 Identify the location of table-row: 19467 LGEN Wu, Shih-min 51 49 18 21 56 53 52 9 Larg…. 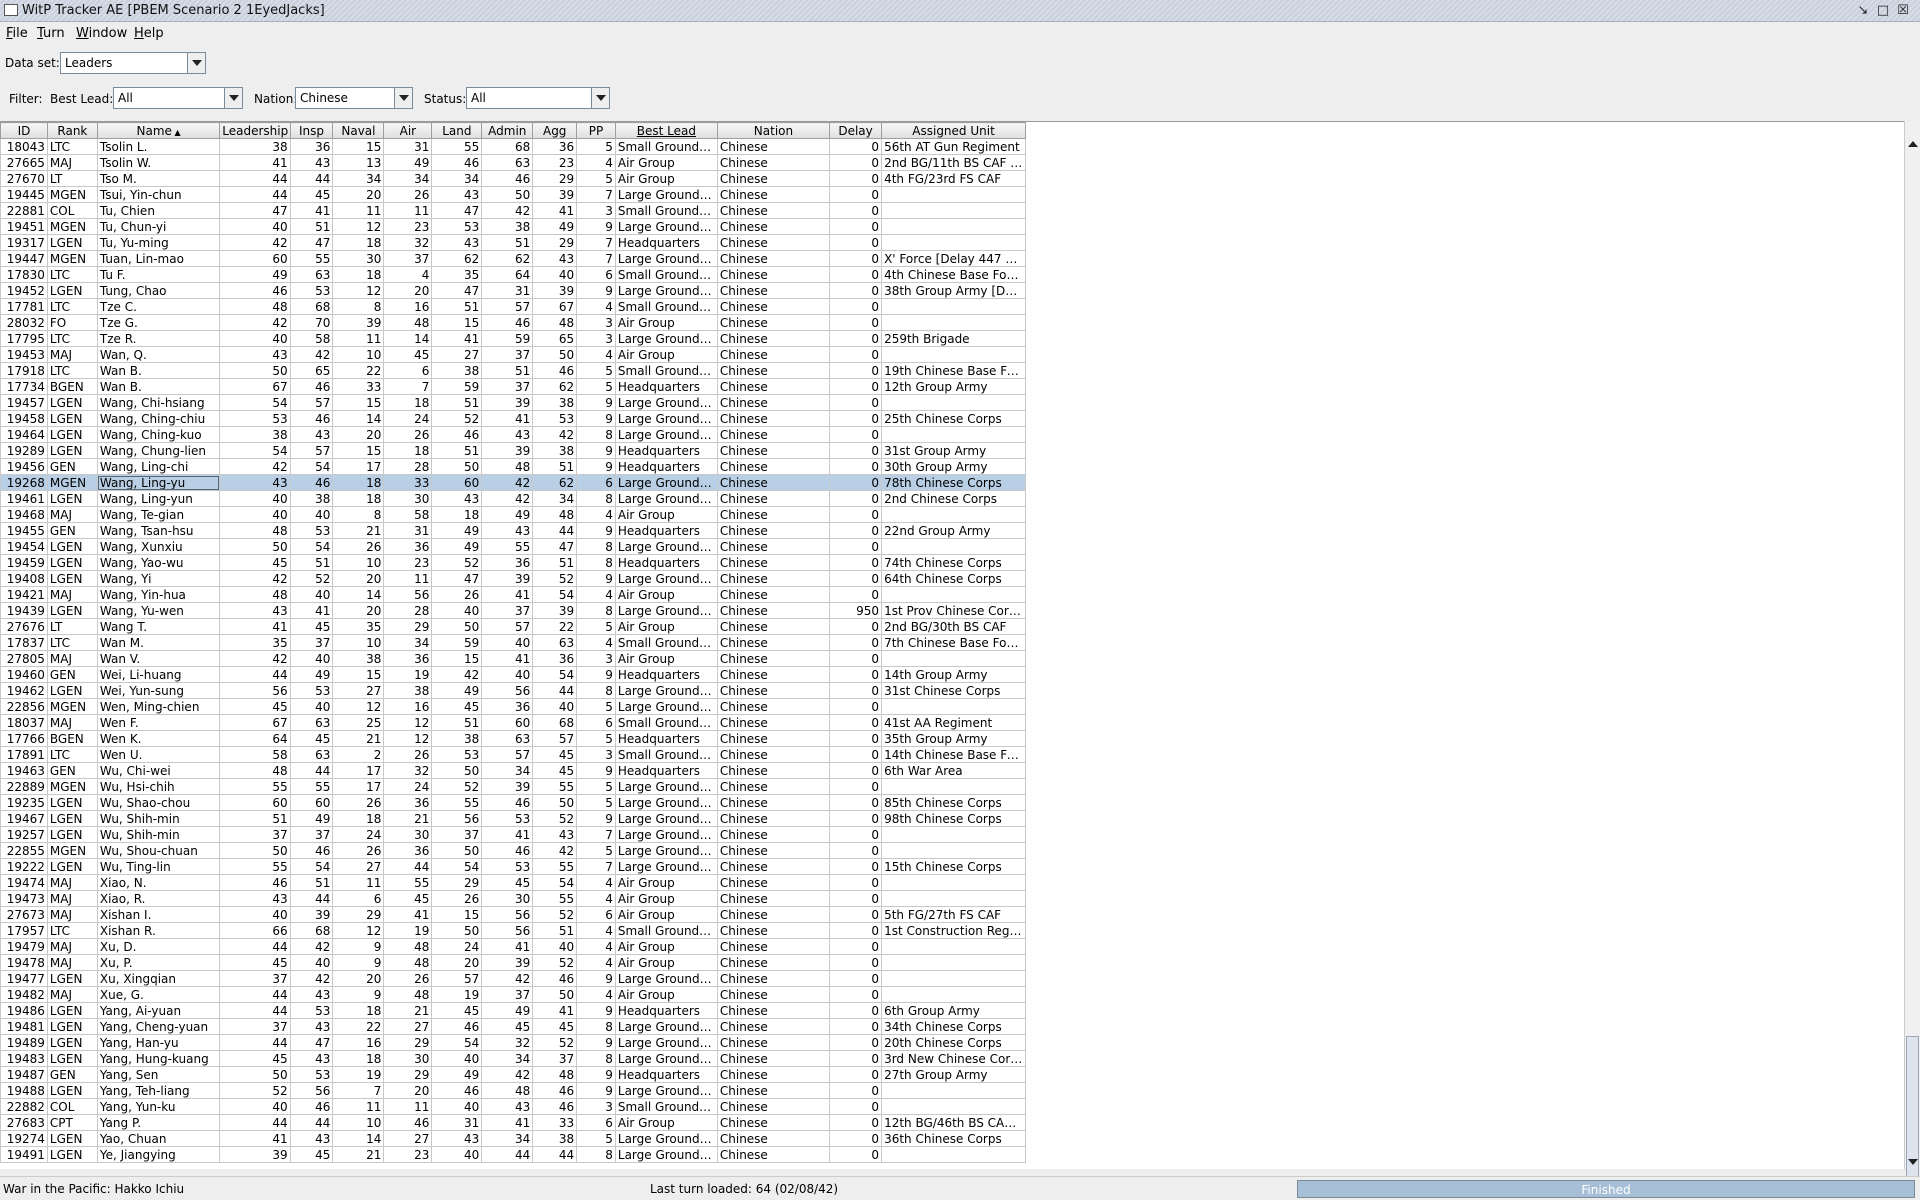
(513, 818).